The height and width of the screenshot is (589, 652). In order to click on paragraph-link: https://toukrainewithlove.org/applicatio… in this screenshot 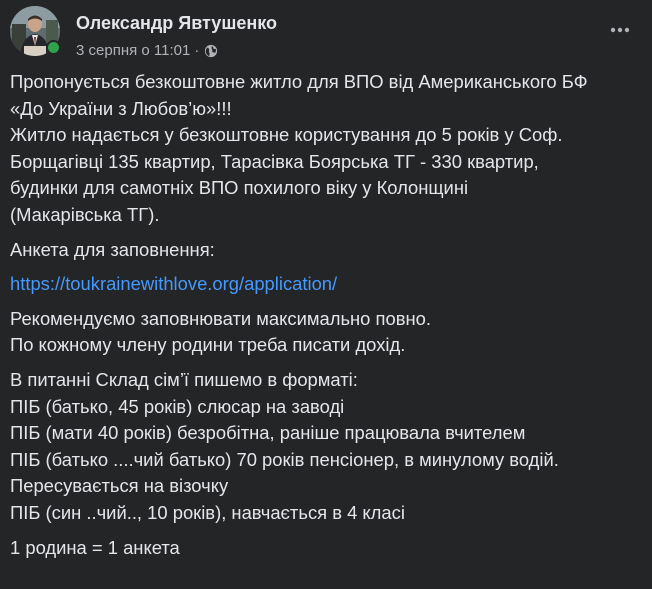, I will do `click(326, 284)`.